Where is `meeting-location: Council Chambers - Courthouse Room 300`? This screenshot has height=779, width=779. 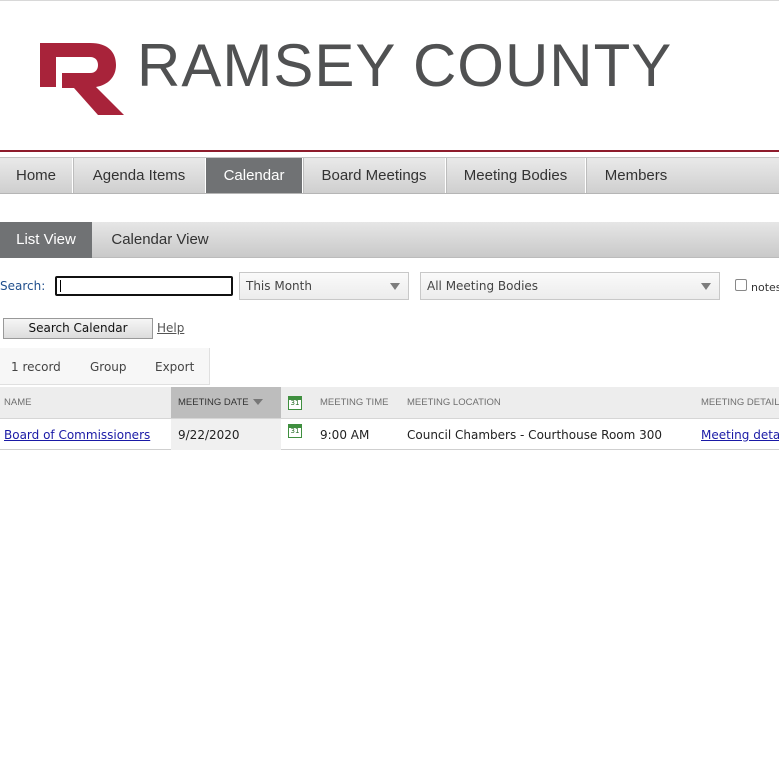
meeting-location: Council Chambers - Courthouse Room 300 is located at coordinates (535, 435).